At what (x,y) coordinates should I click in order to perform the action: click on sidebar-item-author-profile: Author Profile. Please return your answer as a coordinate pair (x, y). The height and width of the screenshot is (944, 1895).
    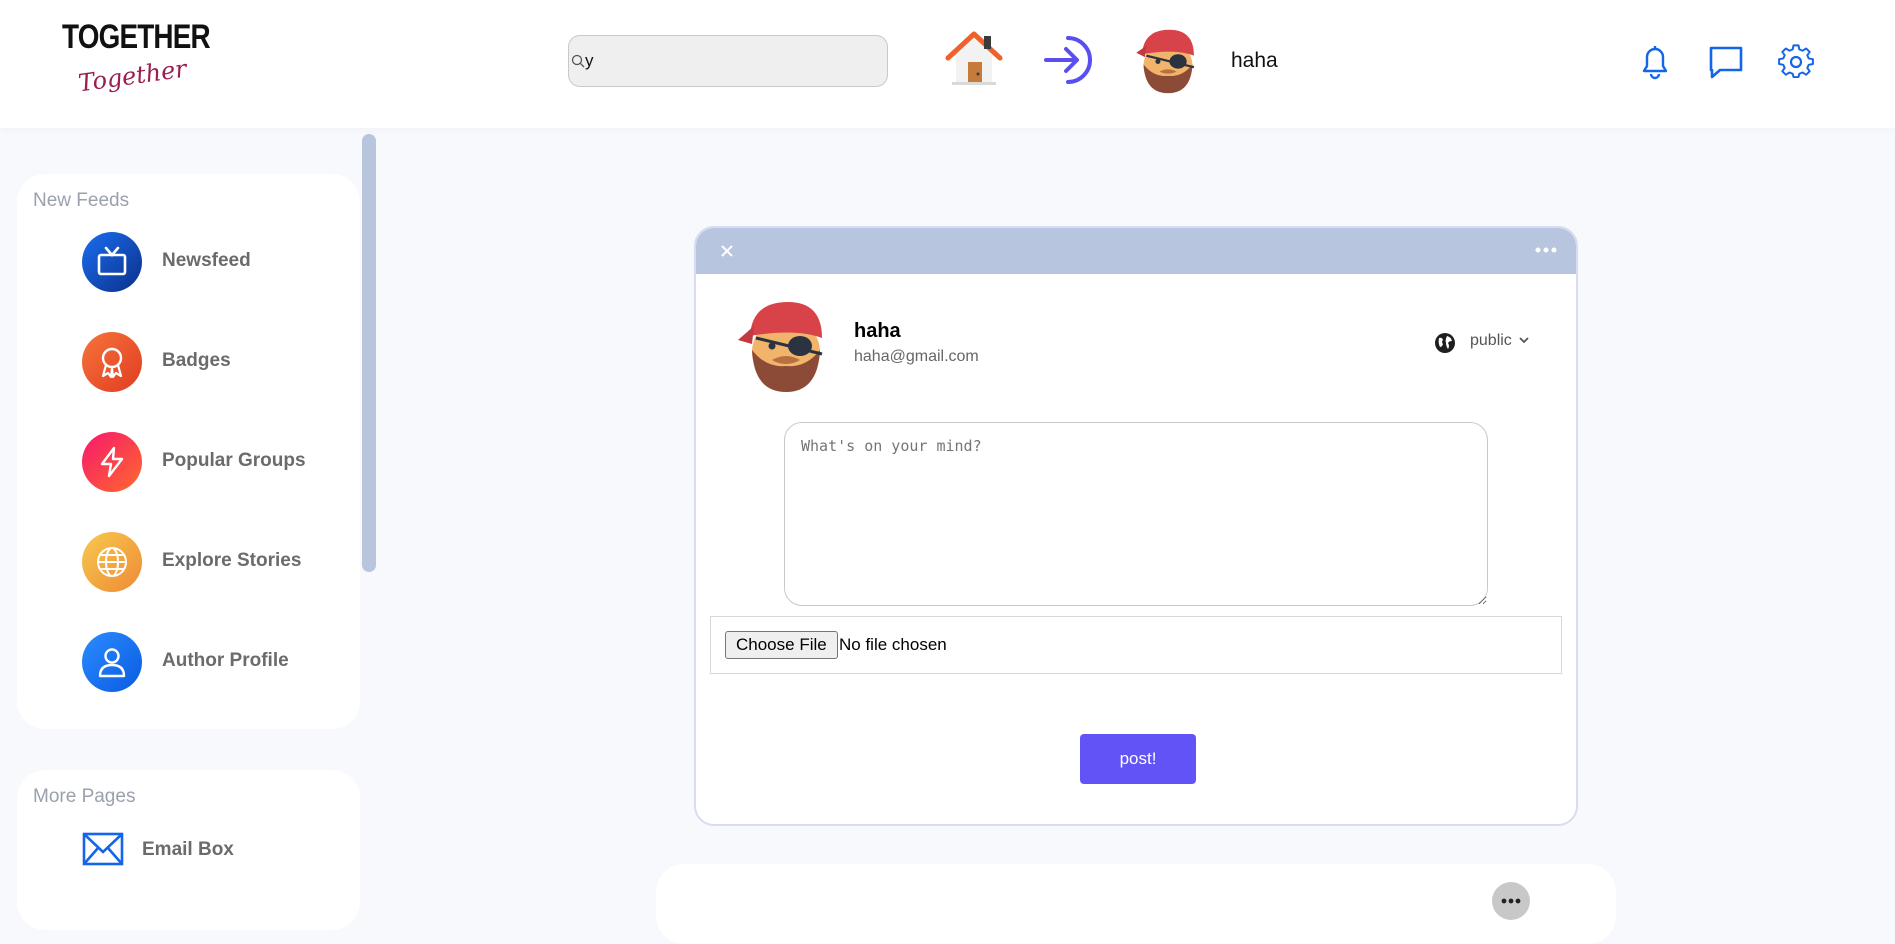
    Looking at the image, I should click on (212, 664).